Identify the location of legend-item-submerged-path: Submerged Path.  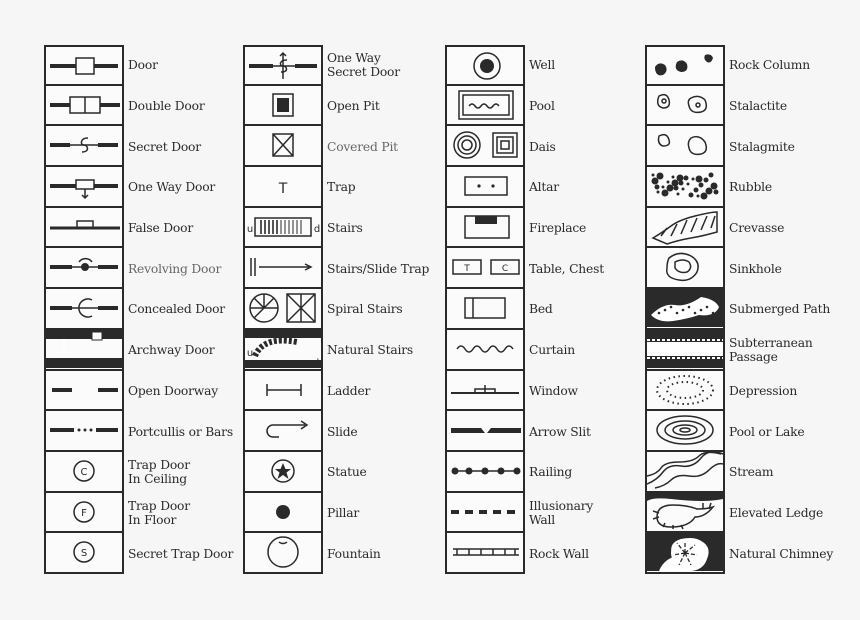
(739, 309).